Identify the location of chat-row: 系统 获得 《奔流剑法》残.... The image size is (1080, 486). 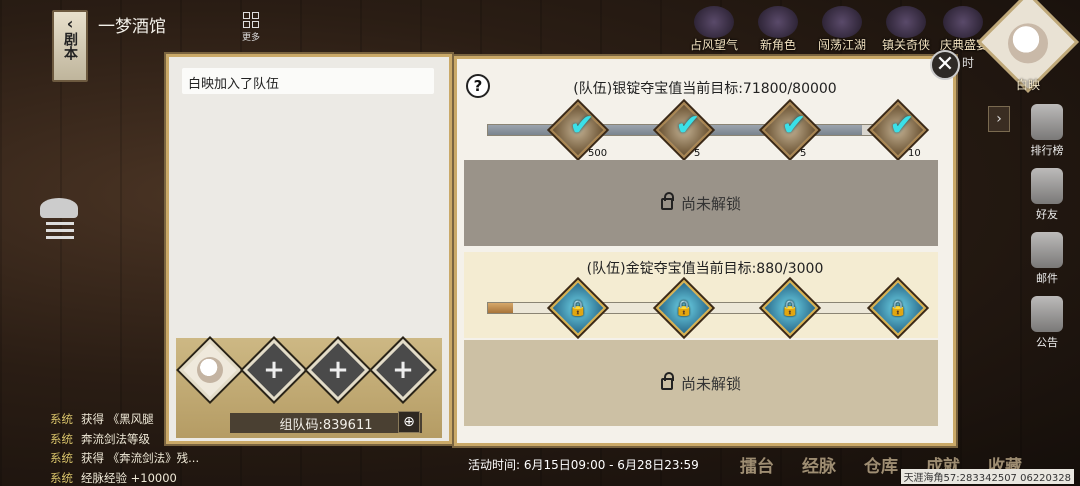
(125, 458).